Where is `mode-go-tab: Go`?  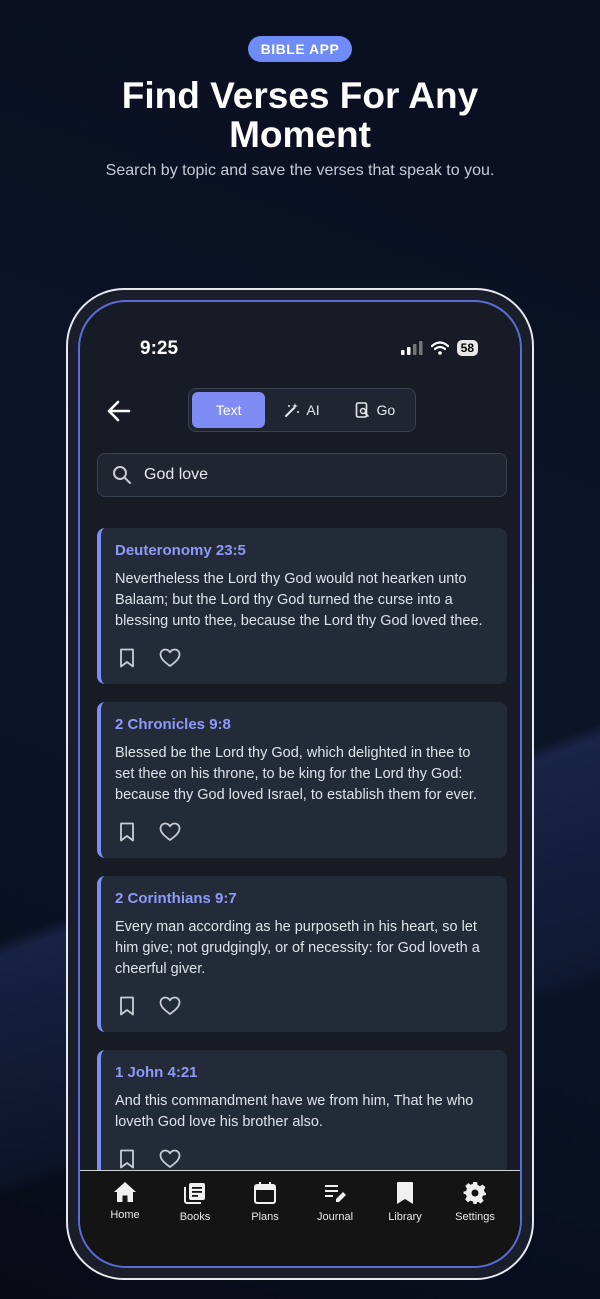 mode-go-tab: Go is located at coordinates (375, 410).